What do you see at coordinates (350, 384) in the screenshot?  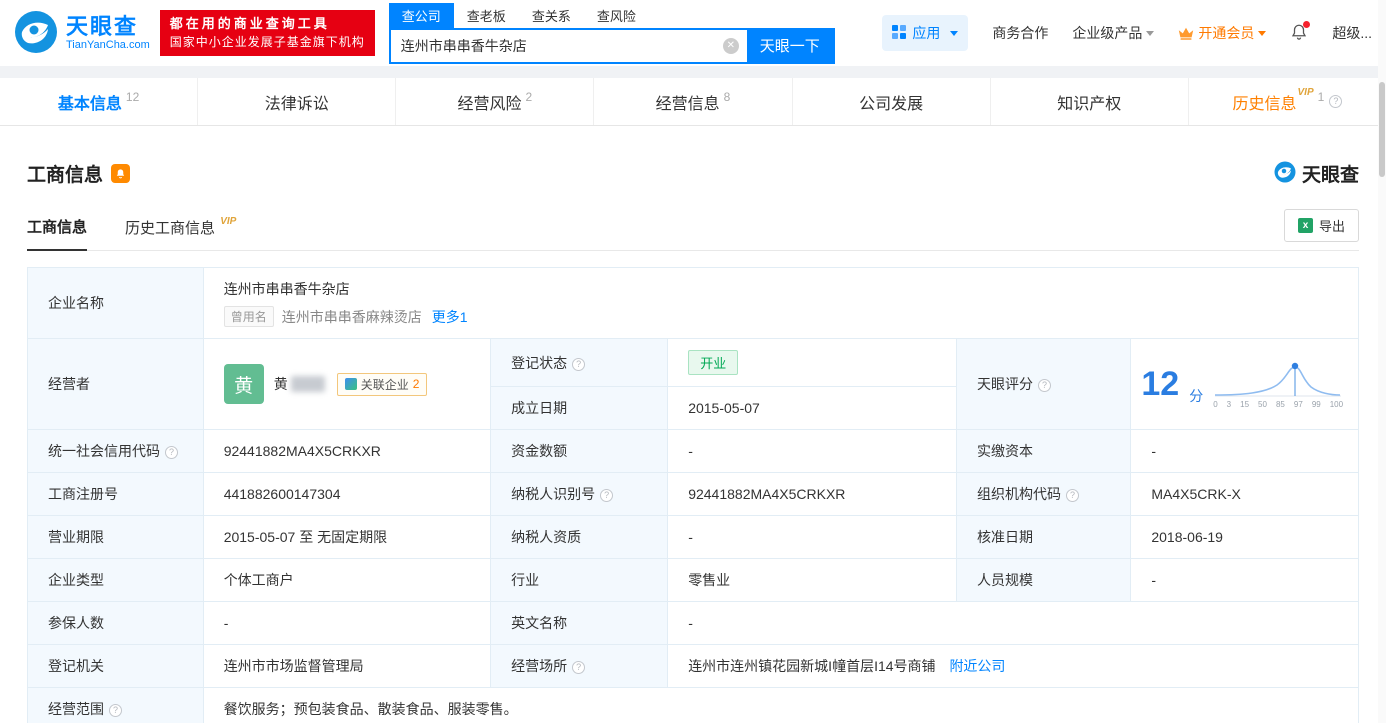 I see `related-companies-icon` at bounding box center [350, 384].